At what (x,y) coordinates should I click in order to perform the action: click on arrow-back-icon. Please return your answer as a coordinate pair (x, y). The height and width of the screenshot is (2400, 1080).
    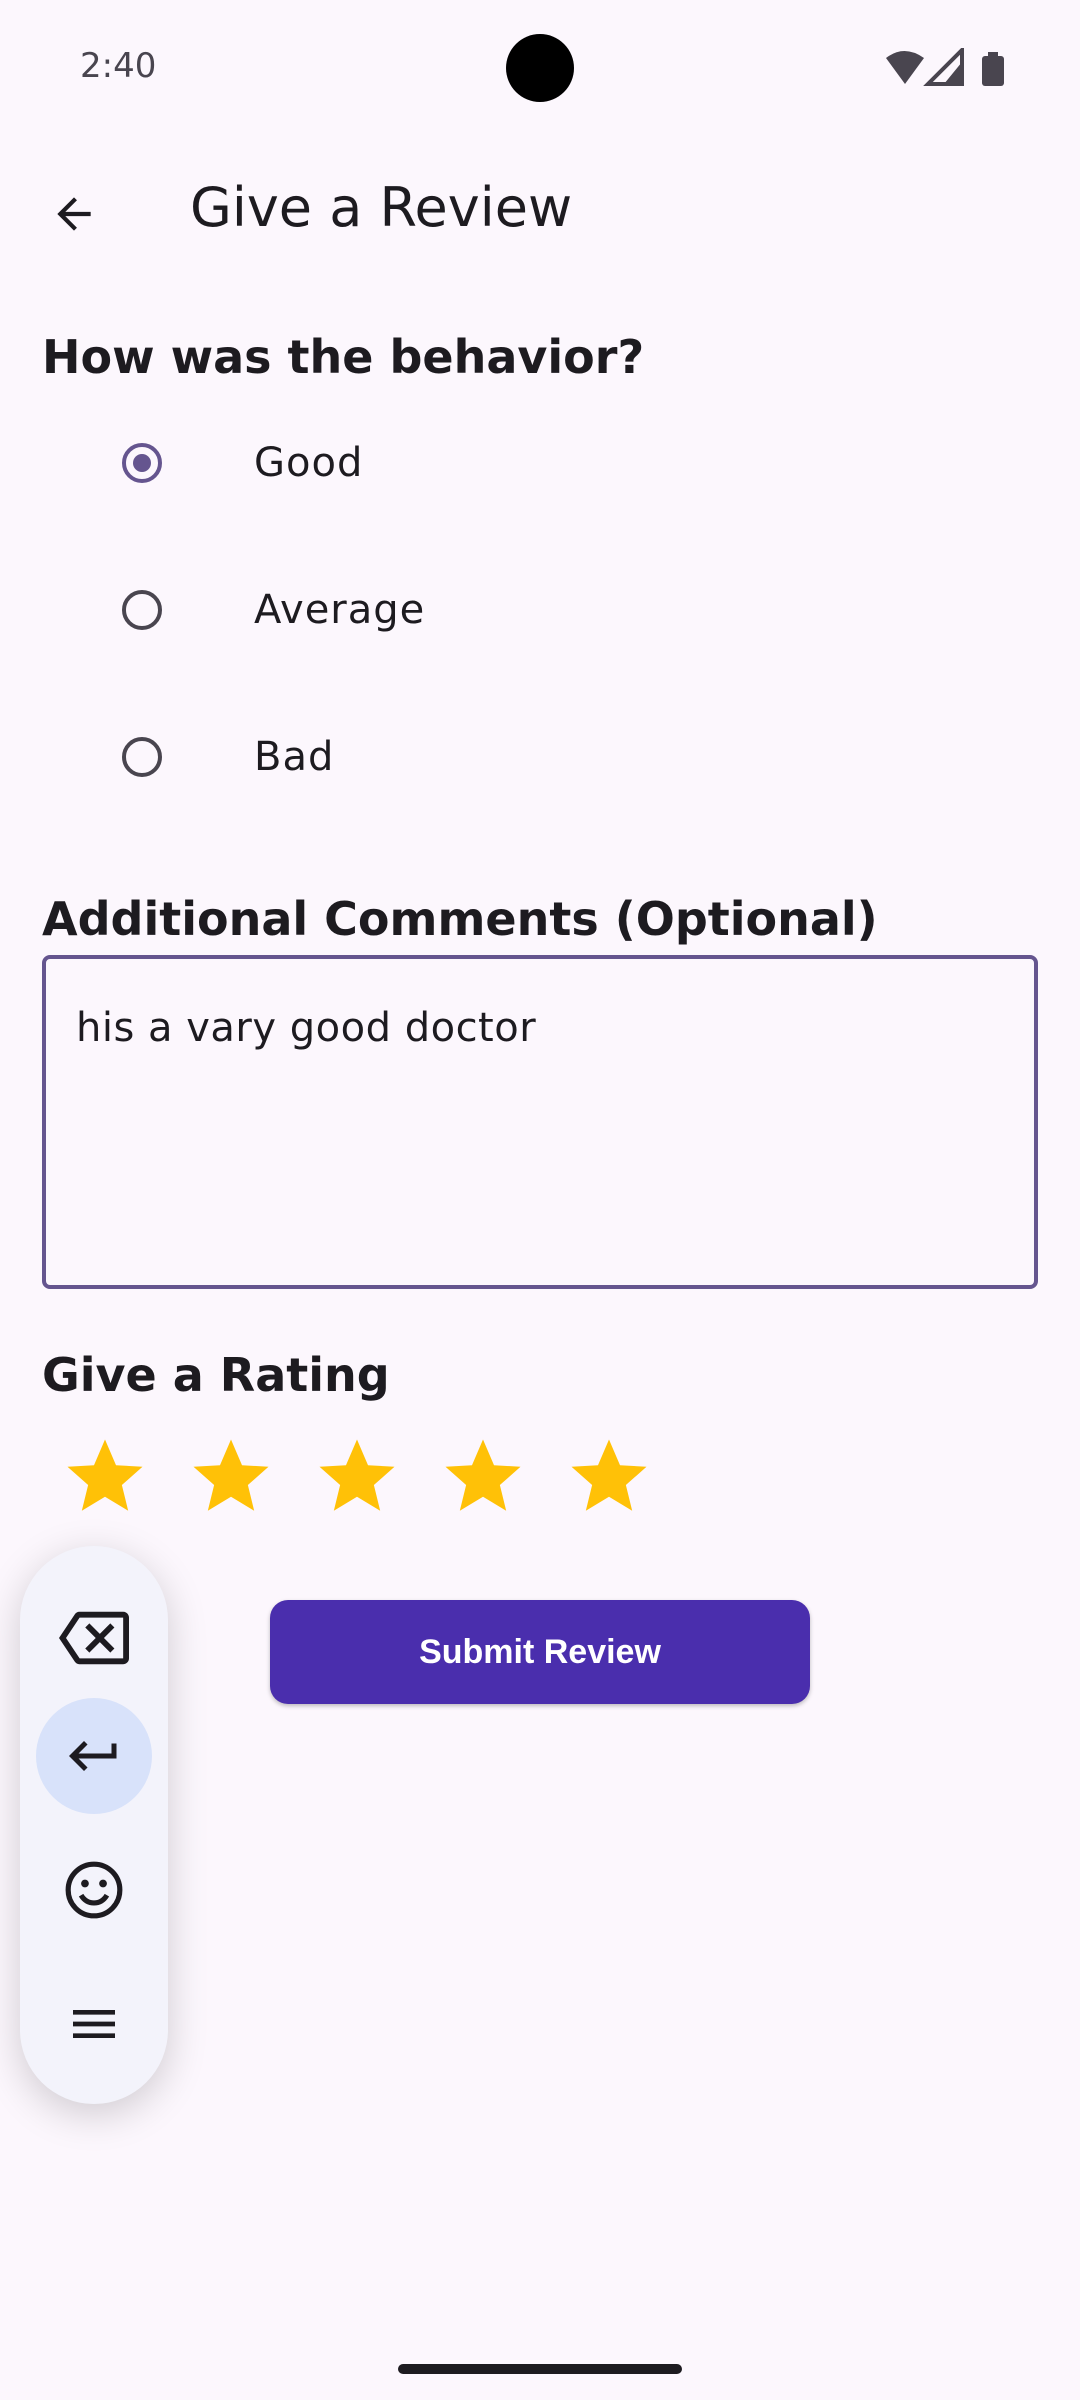
    Looking at the image, I should click on (74, 214).